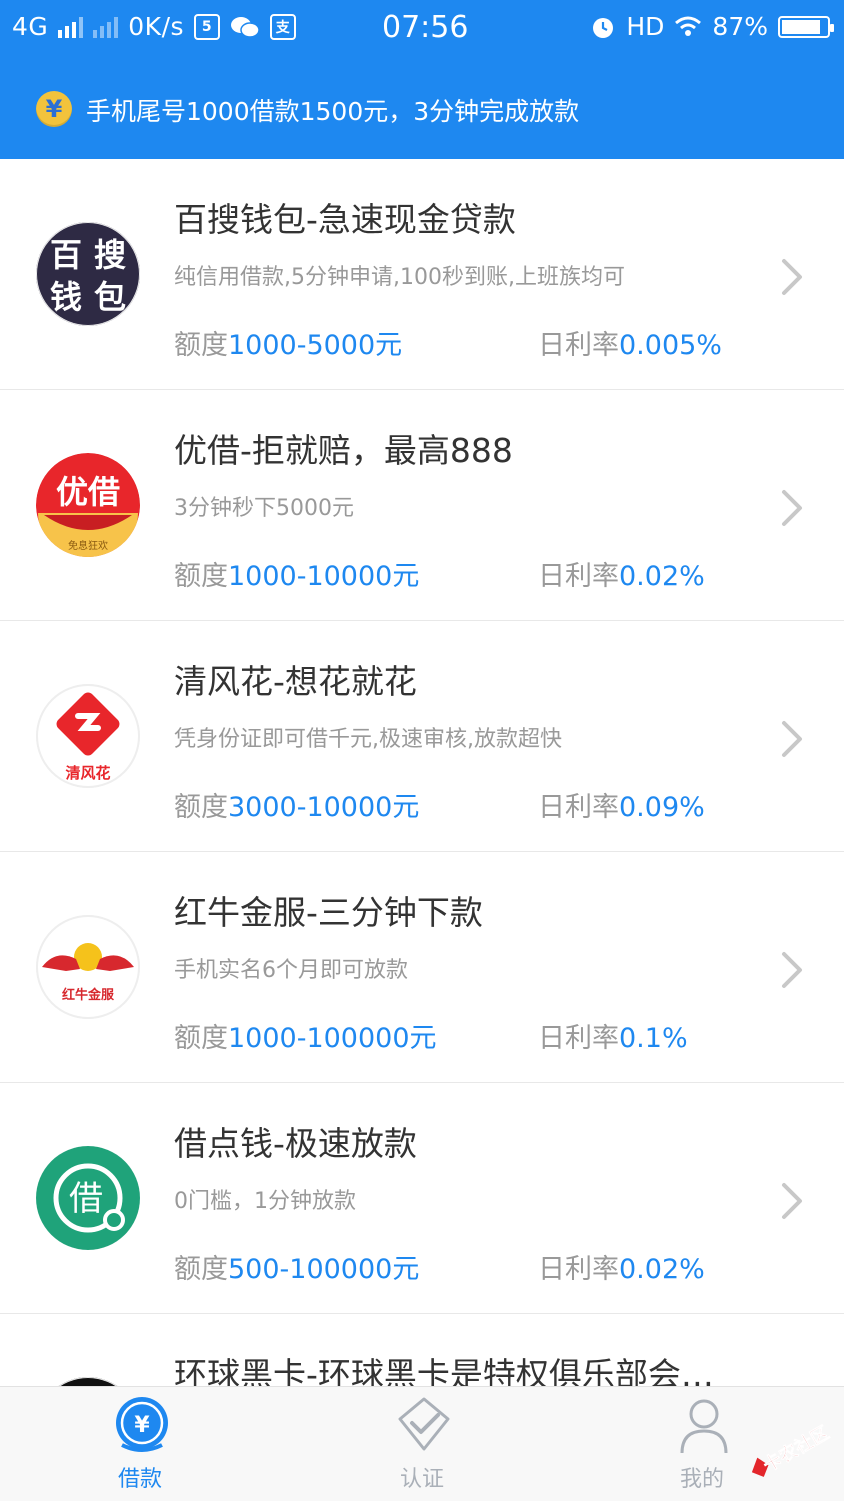  Describe the element at coordinates (106, 27) in the screenshot. I see `signal-strength-2-icon` at that location.